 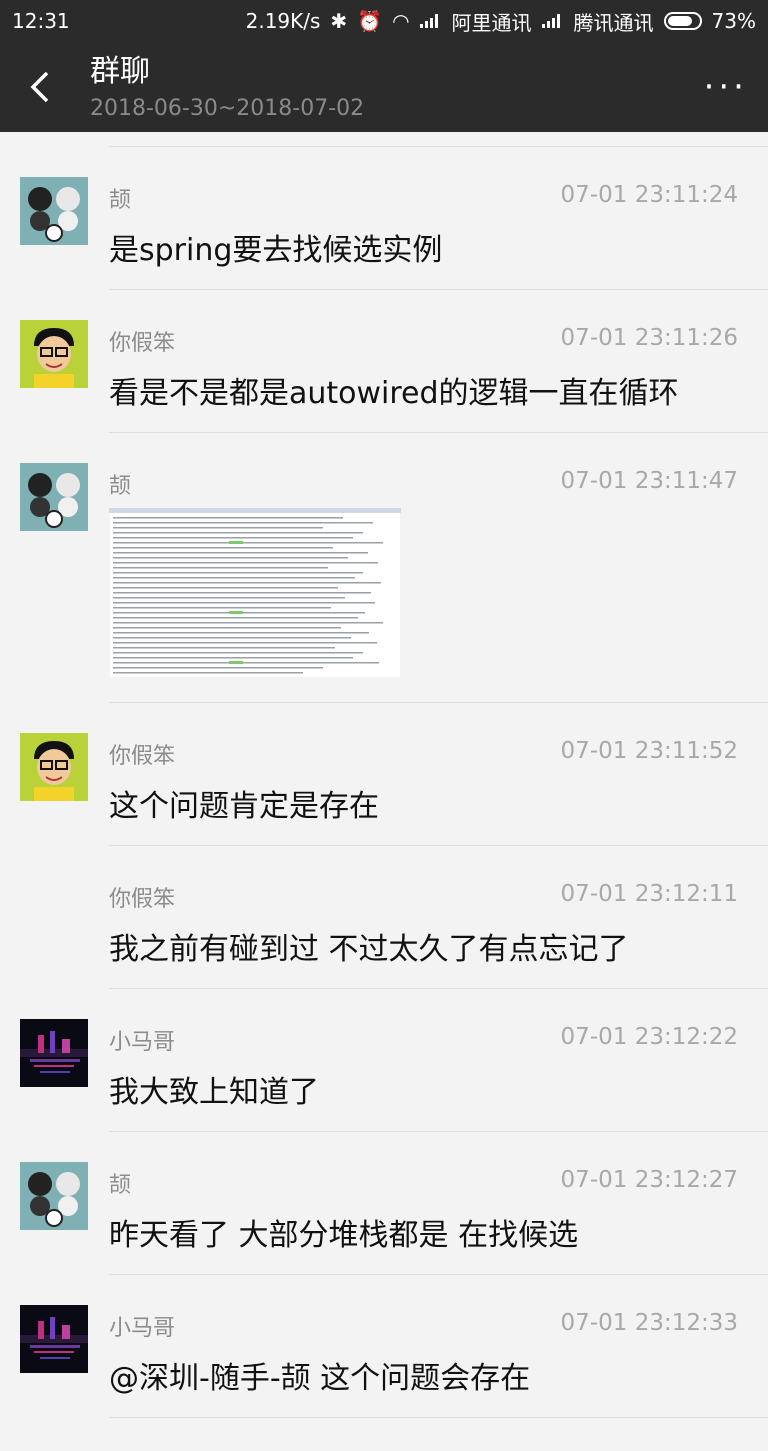 What do you see at coordinates (438, 1417) in the screenshot?
I see `divider` at bounding box center [438, 1417].